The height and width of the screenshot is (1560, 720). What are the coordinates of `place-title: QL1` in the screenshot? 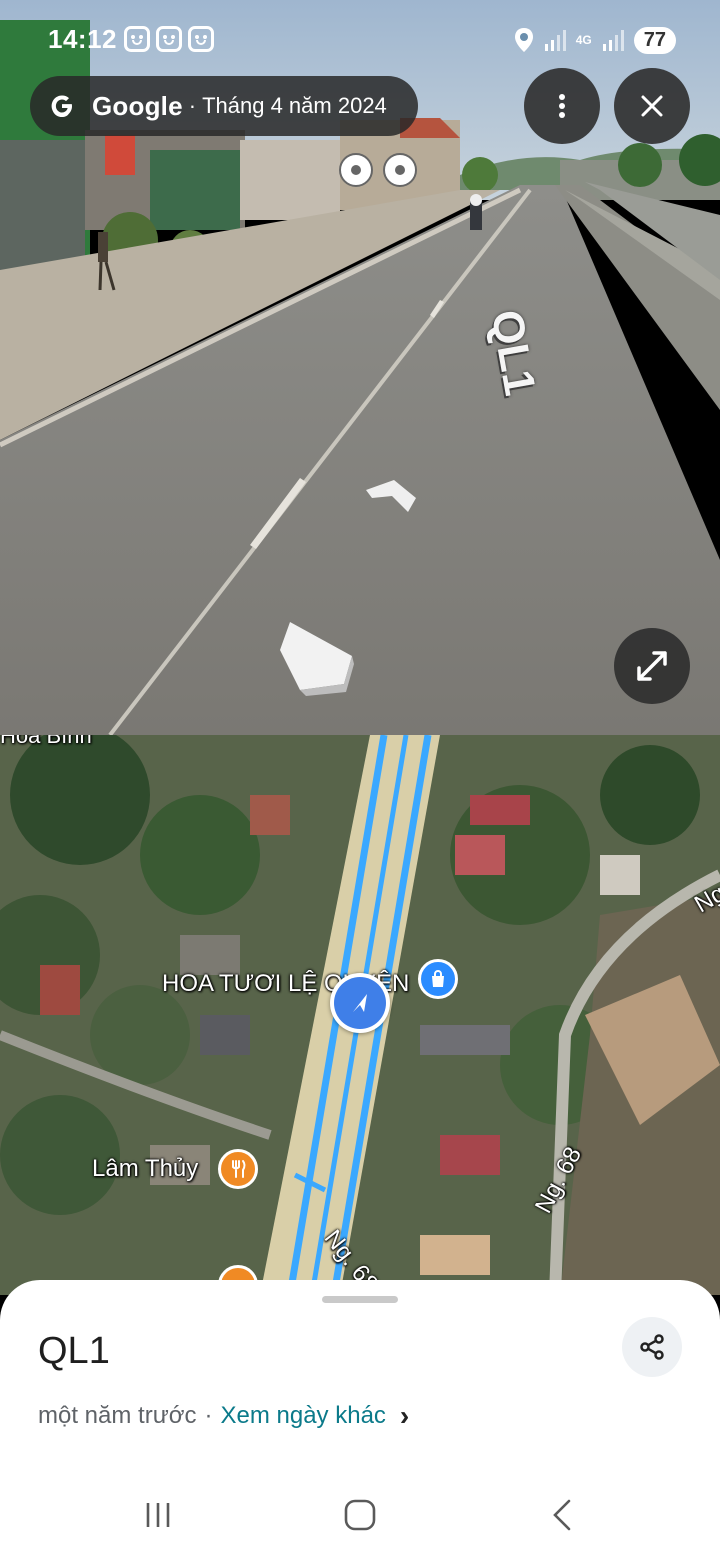 It's located at (74, 1351).